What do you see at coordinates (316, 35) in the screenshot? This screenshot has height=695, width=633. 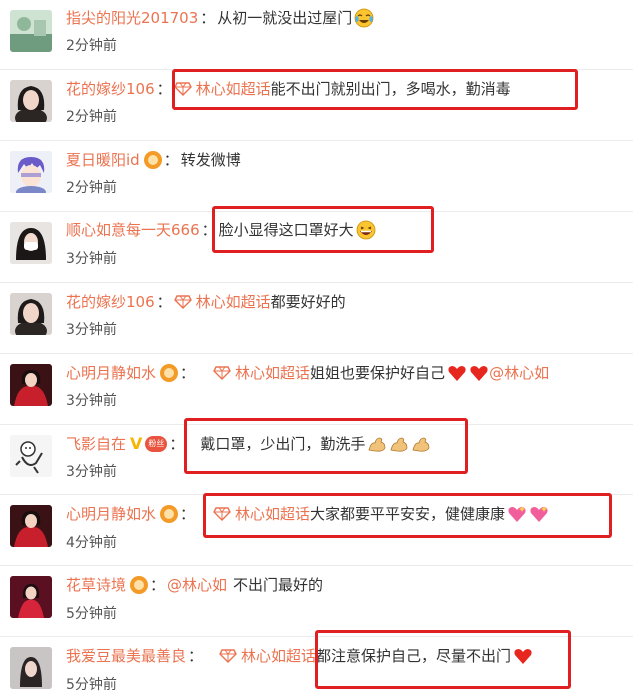 I see `comment-item: 指尖的阳光201703 ： 从初一就没出过屋门 2分钟前` at bounding box center [316, 35].